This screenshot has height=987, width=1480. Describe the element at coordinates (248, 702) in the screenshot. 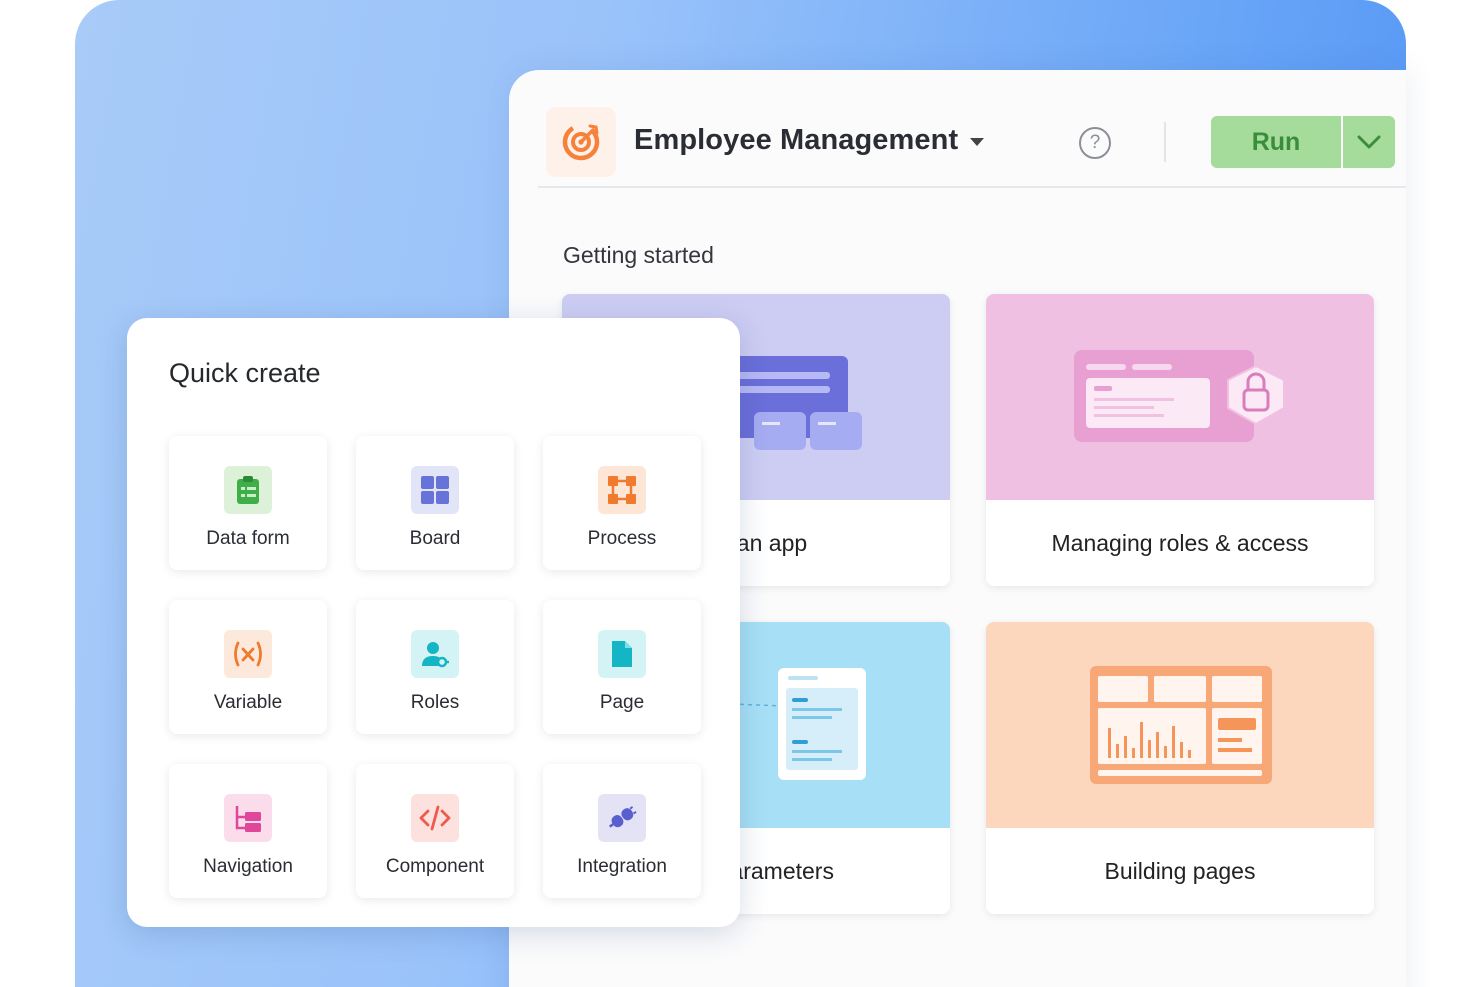

I see `tile-label: Variable` at that location.